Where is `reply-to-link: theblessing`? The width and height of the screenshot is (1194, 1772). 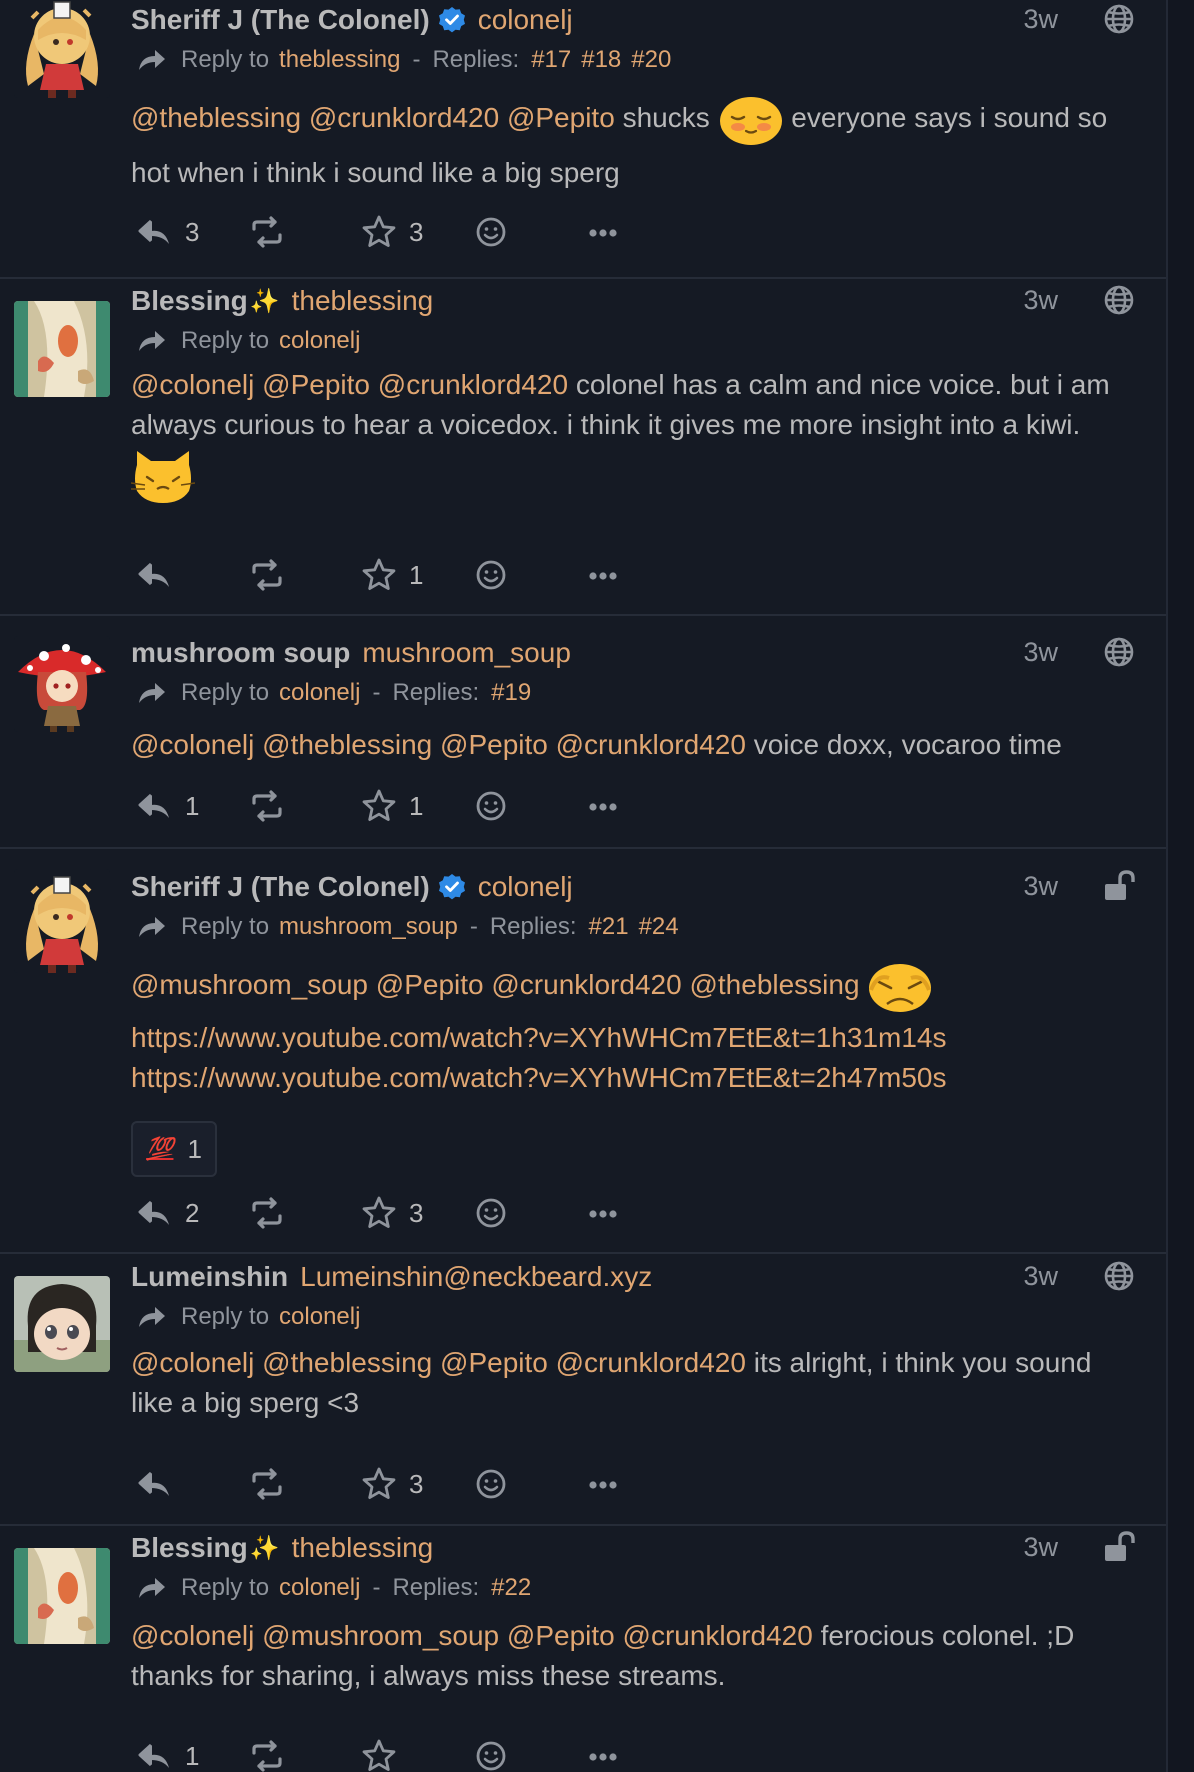
reply-to-link: theblessing is located at coordinates (339, 60).